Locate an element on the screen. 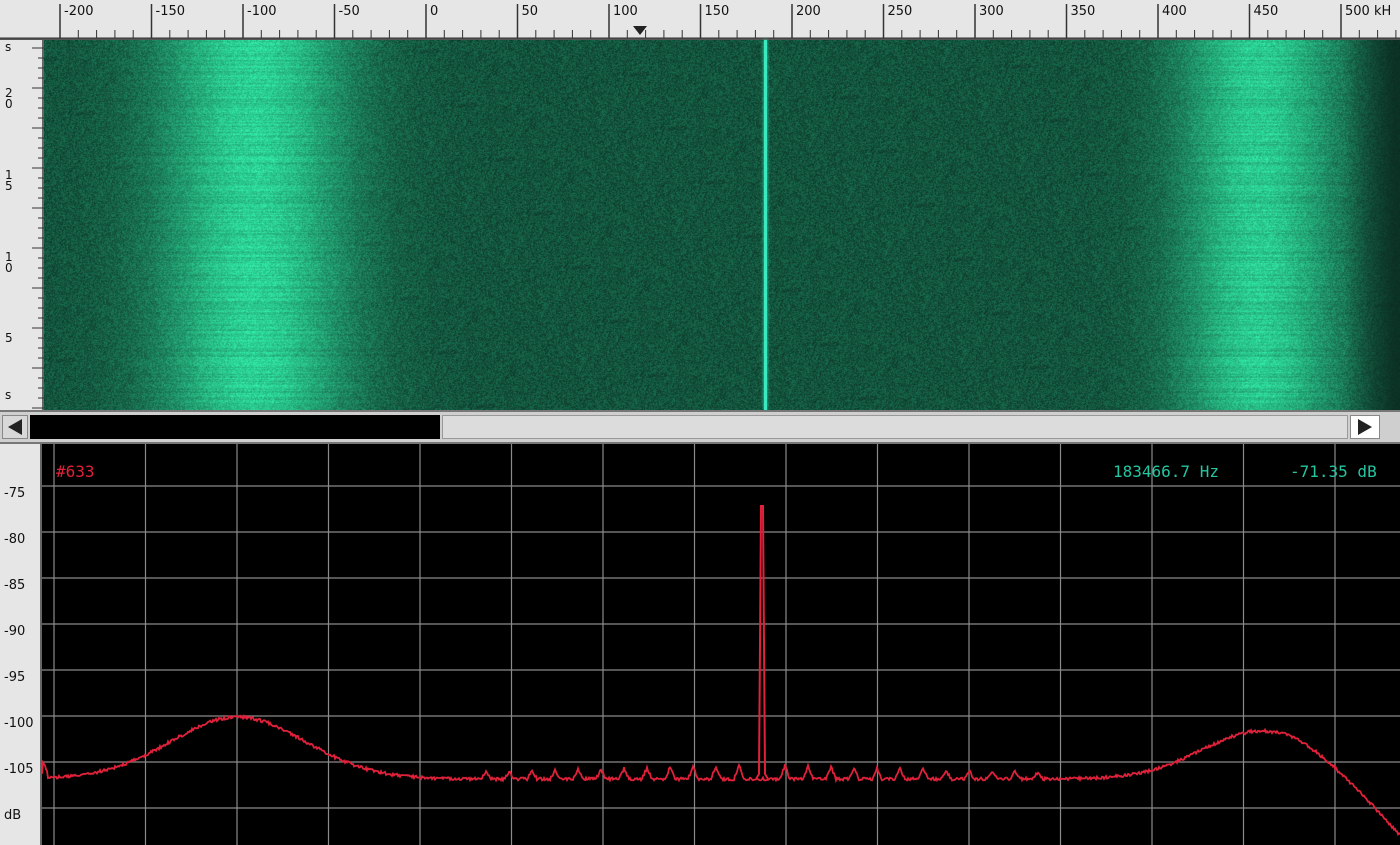 The width and height of the screenshot is (1400, 845). frequency-tick-label: 350 is located at coordinates (1083, 11).